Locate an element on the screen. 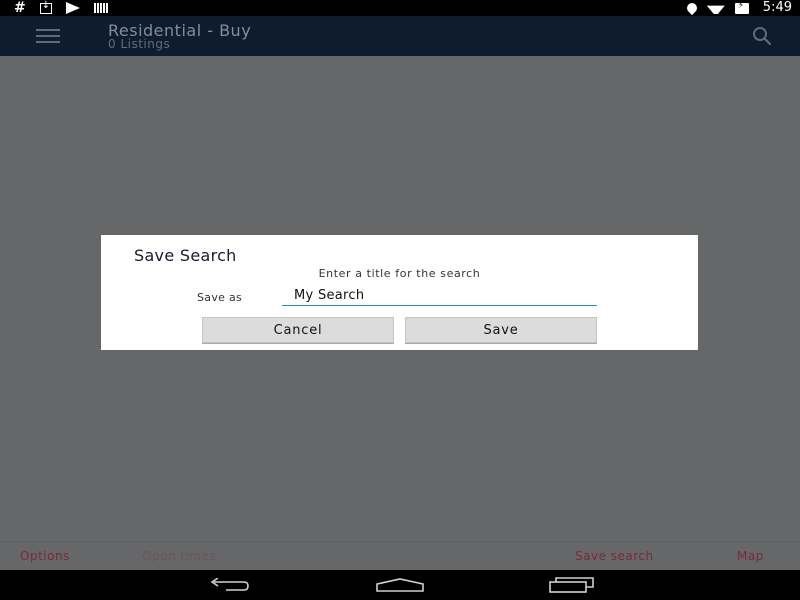  battery-charging-icon is located at coordinates (741, 7).